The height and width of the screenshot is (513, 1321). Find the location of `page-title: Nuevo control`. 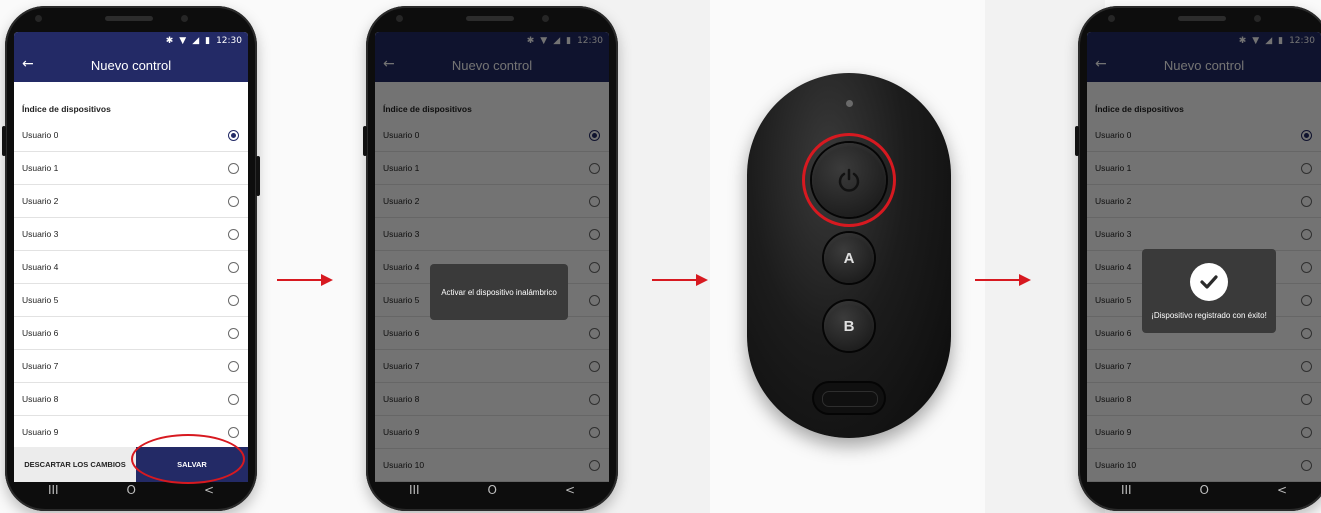

page-title: Nuevo control is located at coordinates (131, 65).